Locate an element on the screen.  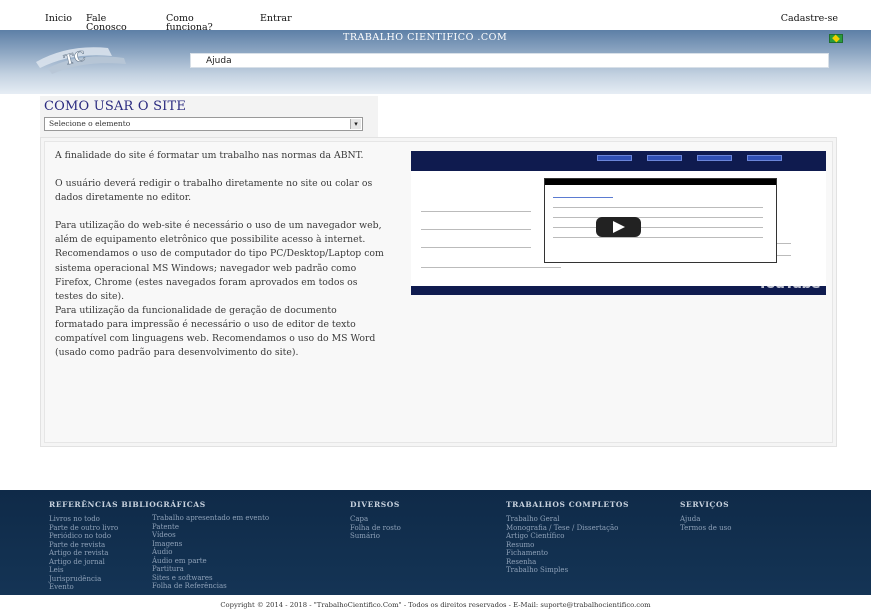
footer-column-servicos: SERVIÇOS Ajuda Termos de uso is located at coordinates (705, 516).